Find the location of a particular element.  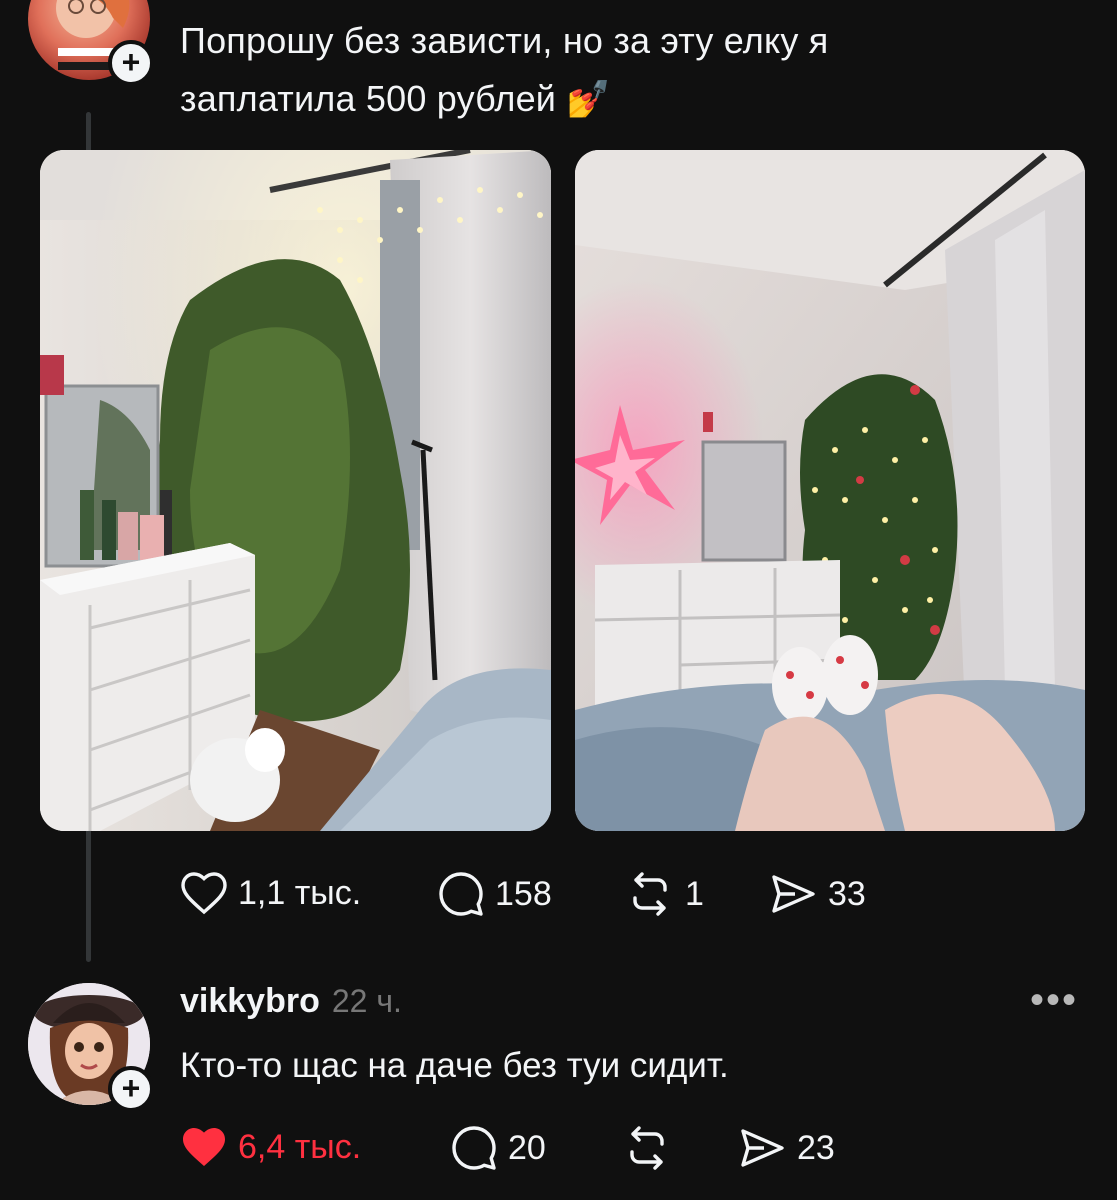

post-text-line2: заплатила 500 рублей 💅 is located at coordinates (630, 99).